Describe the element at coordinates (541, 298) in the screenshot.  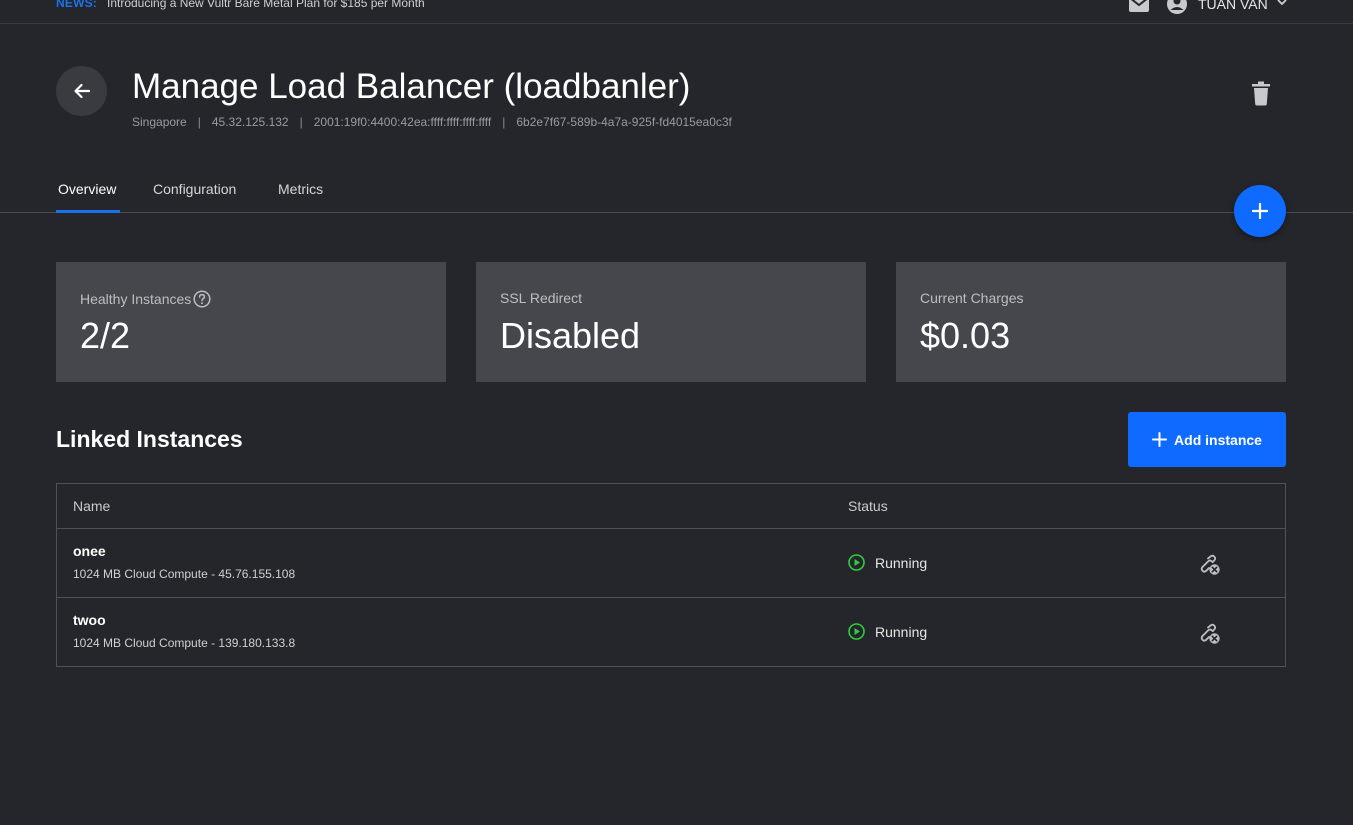
I see `ssl-redirect-label: SSL Redirect` at that location.